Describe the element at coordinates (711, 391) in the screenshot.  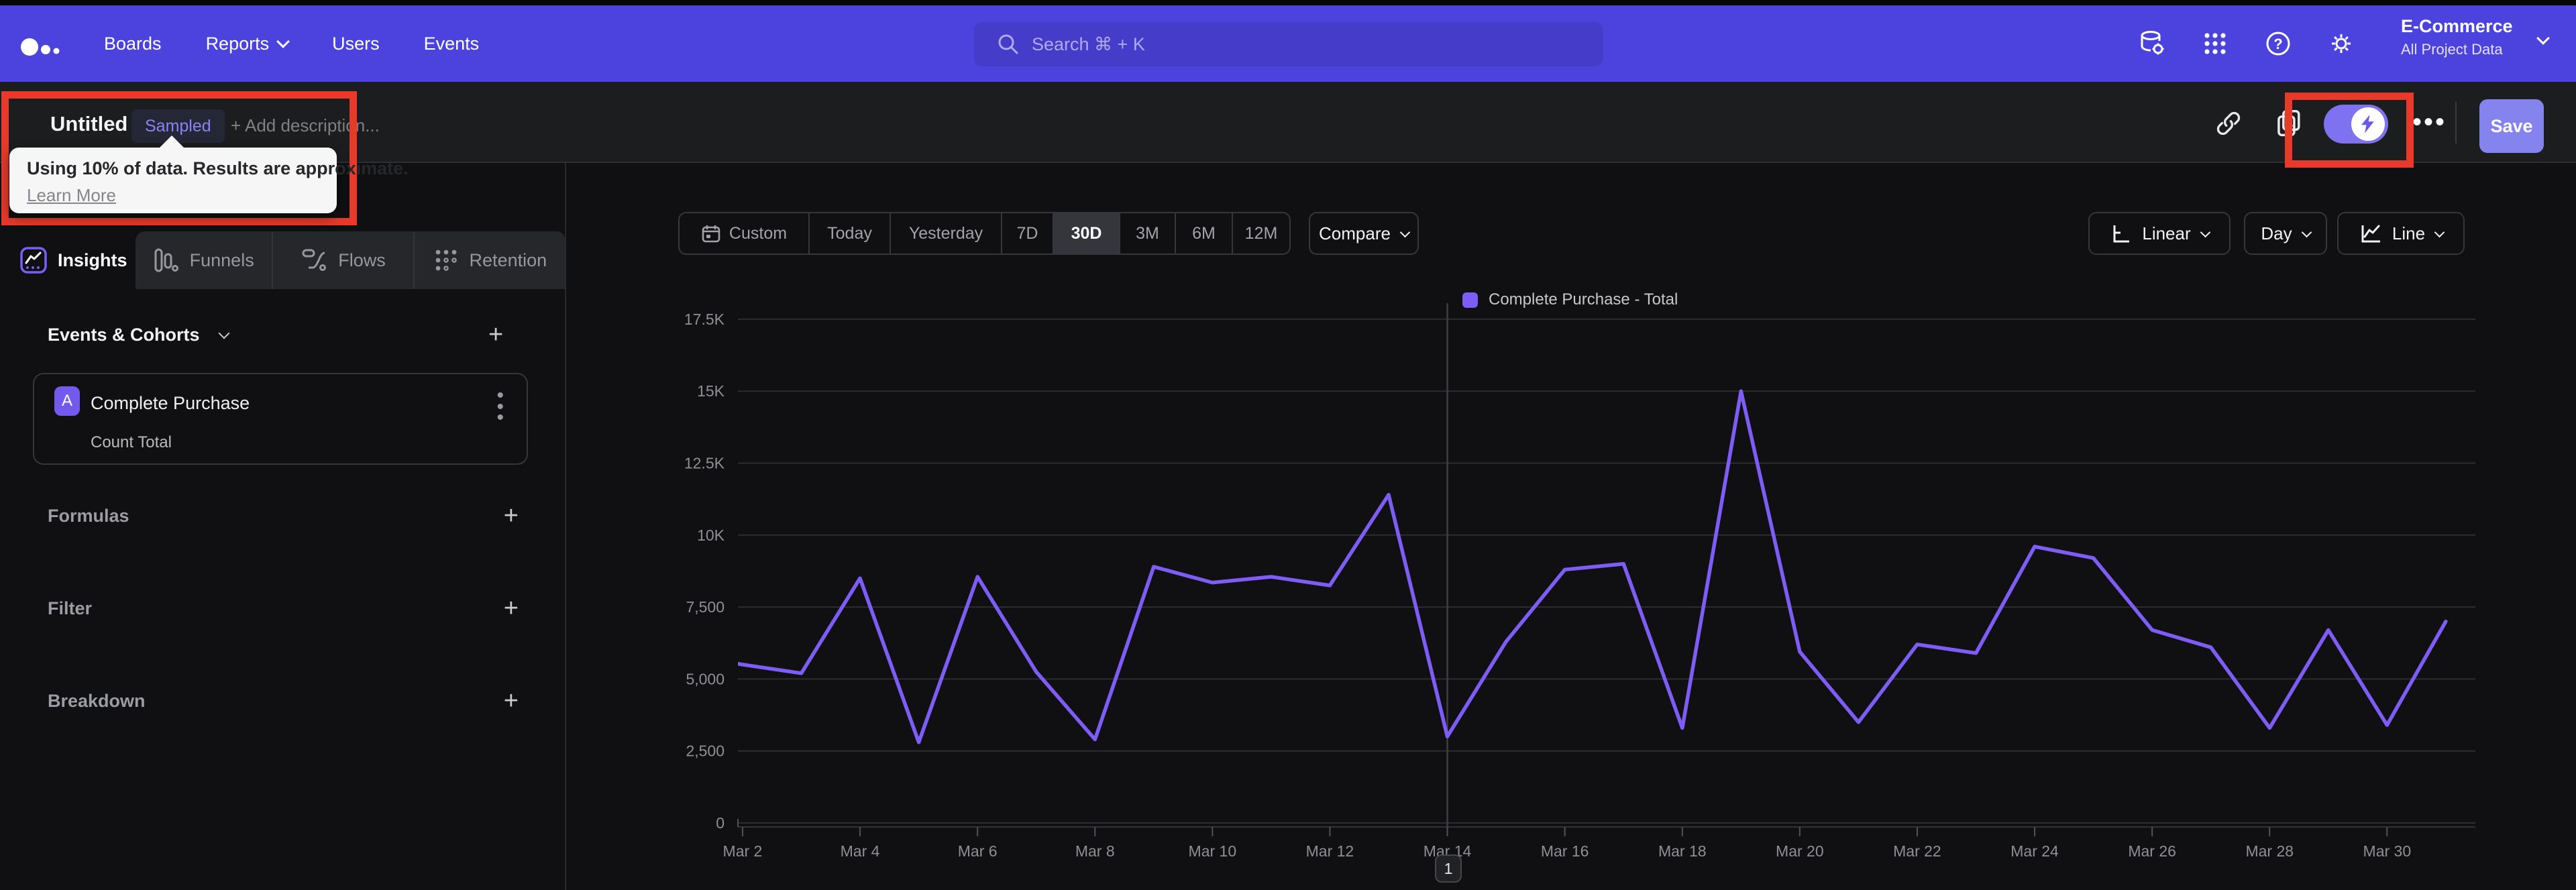
I see `svg-text: 15K` at that location.